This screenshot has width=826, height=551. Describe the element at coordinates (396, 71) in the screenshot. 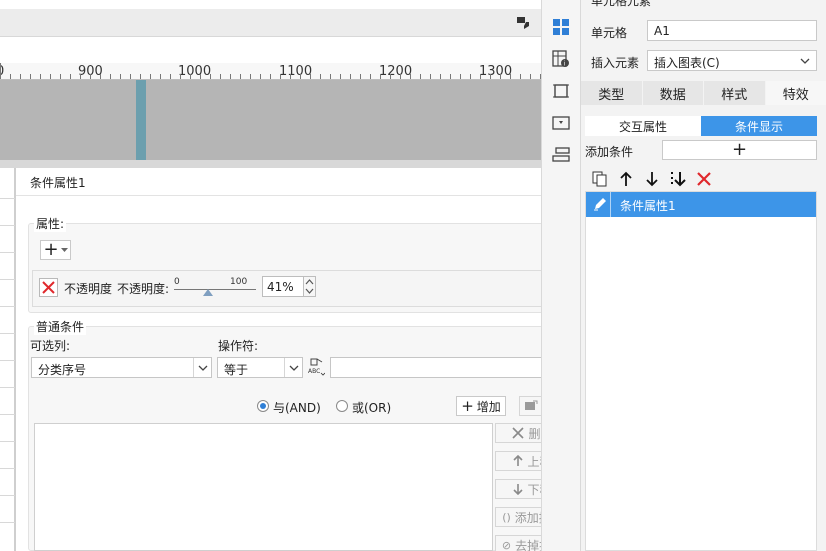

I see `ruler-label: 1200` at that location.